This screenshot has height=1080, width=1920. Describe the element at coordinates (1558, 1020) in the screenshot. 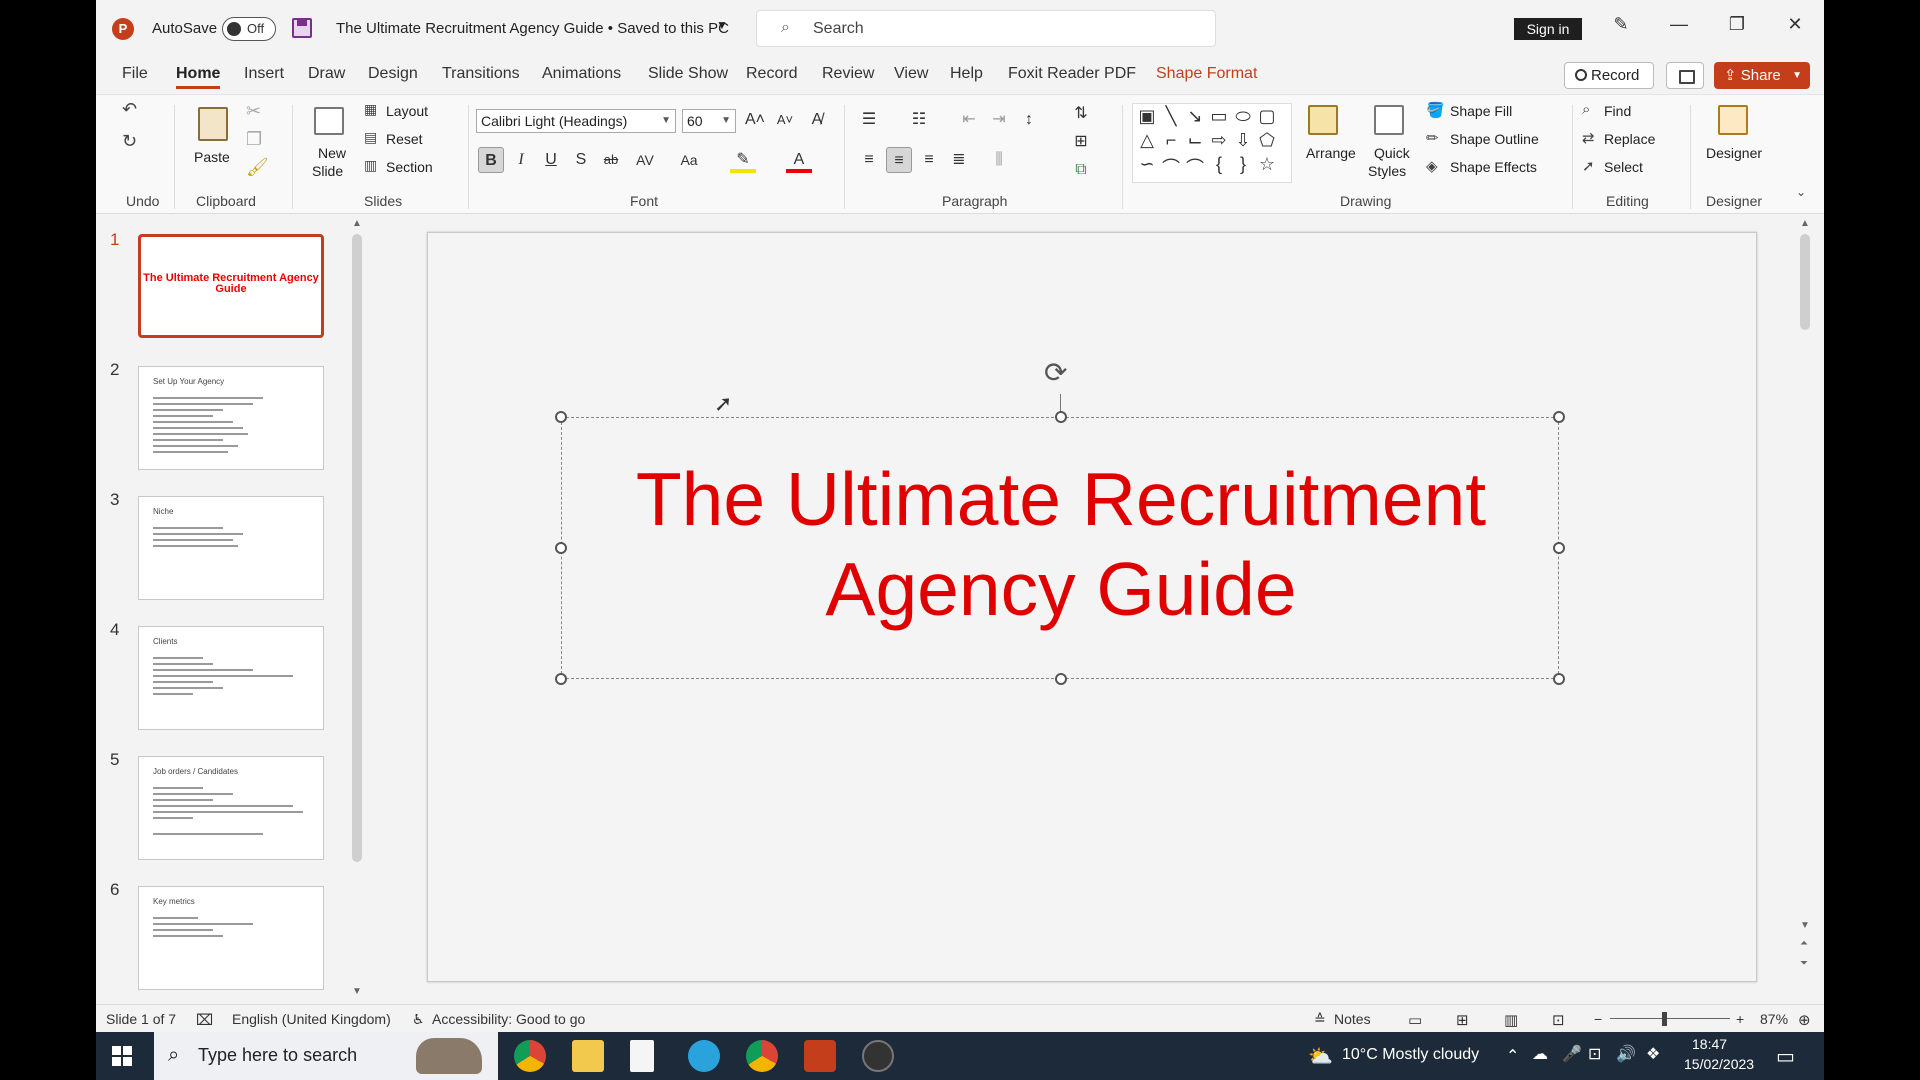

I see `slide-show-icon: ⊡` at that location.